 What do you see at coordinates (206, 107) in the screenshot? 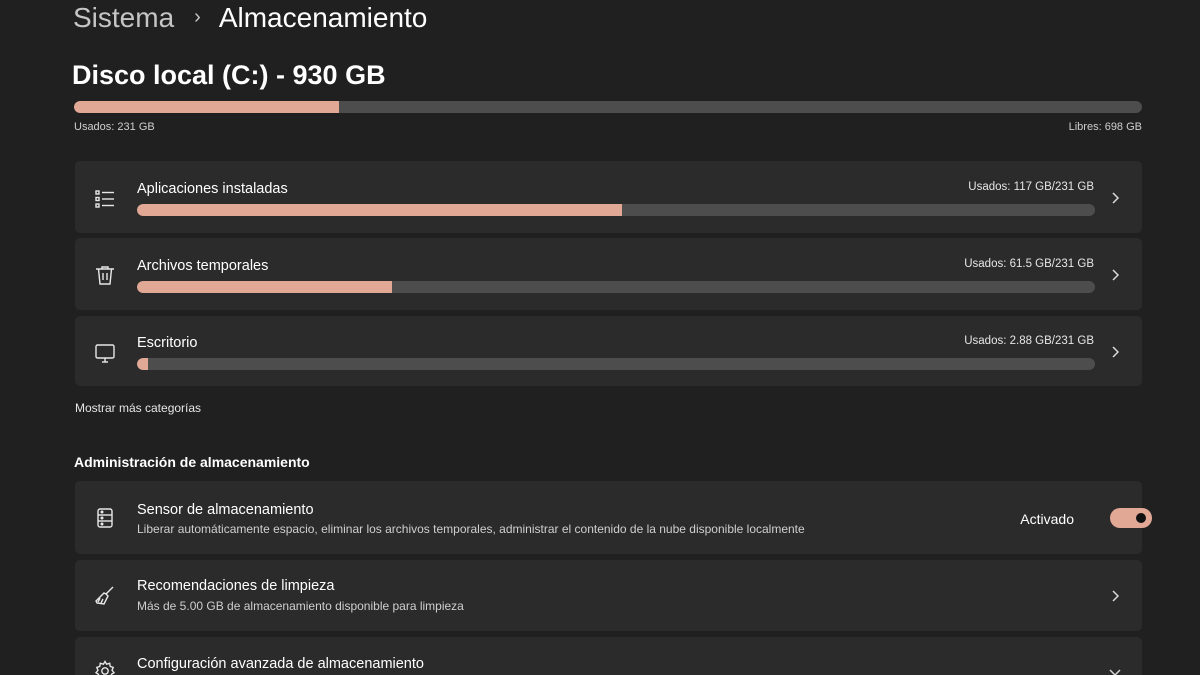
I see `disk-usage-fill` at bounding box center [206, 107].